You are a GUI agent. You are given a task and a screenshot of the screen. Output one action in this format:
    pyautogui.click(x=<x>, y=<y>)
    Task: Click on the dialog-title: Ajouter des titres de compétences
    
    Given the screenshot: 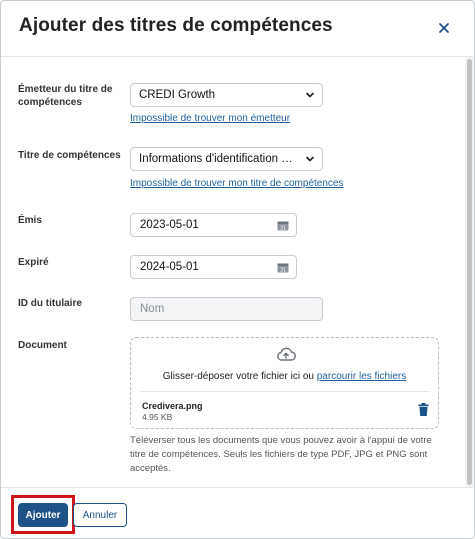 What is the action you would take?
    pyautogui.click(x=176, y=25)
    